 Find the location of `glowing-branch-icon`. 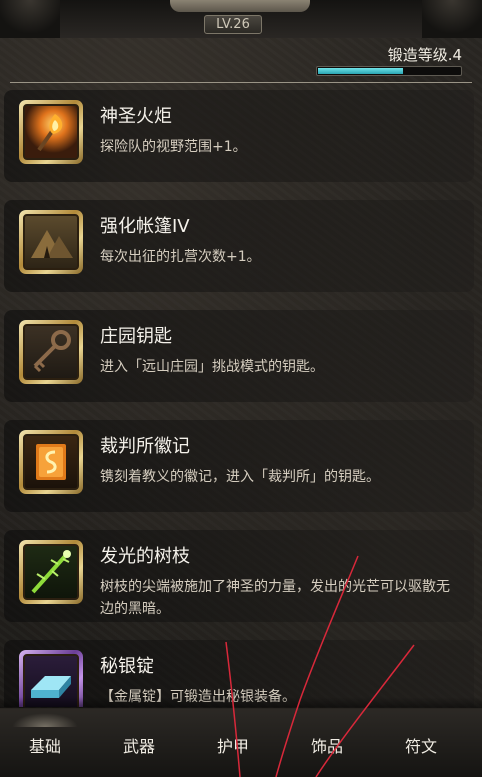

glowing-branch-icon is located at coordinates (51, 572).